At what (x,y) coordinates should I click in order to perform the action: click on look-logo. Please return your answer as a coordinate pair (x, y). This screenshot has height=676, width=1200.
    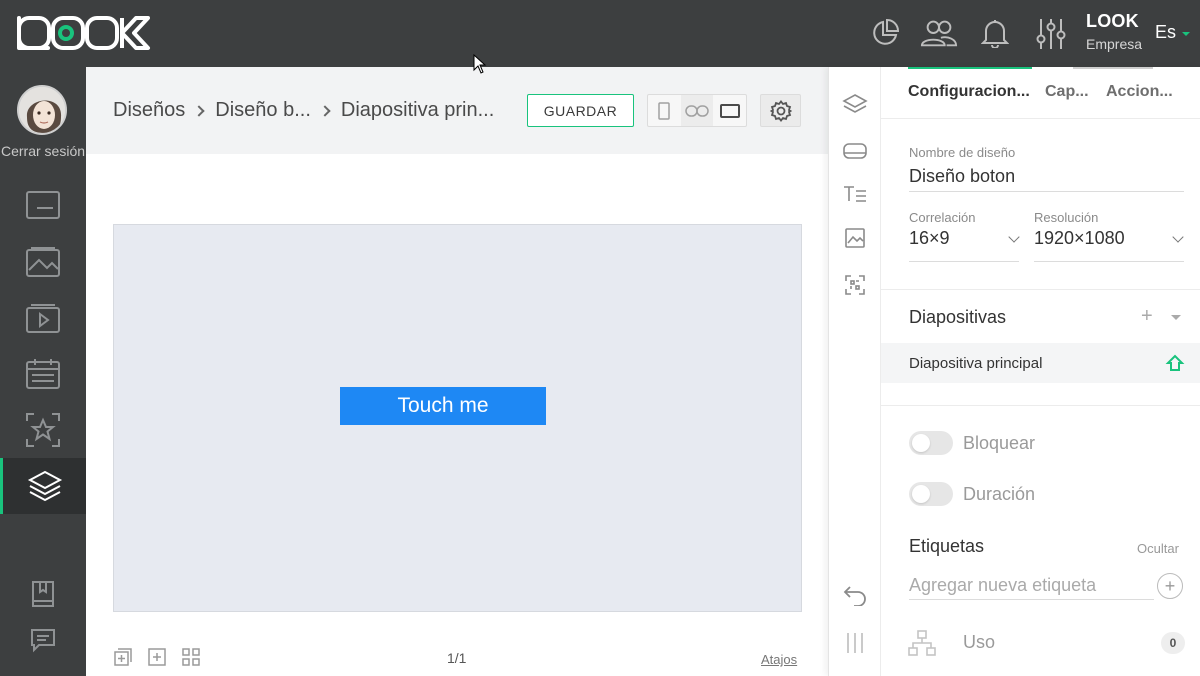
    Looking at the image, I should click on (84, 33).